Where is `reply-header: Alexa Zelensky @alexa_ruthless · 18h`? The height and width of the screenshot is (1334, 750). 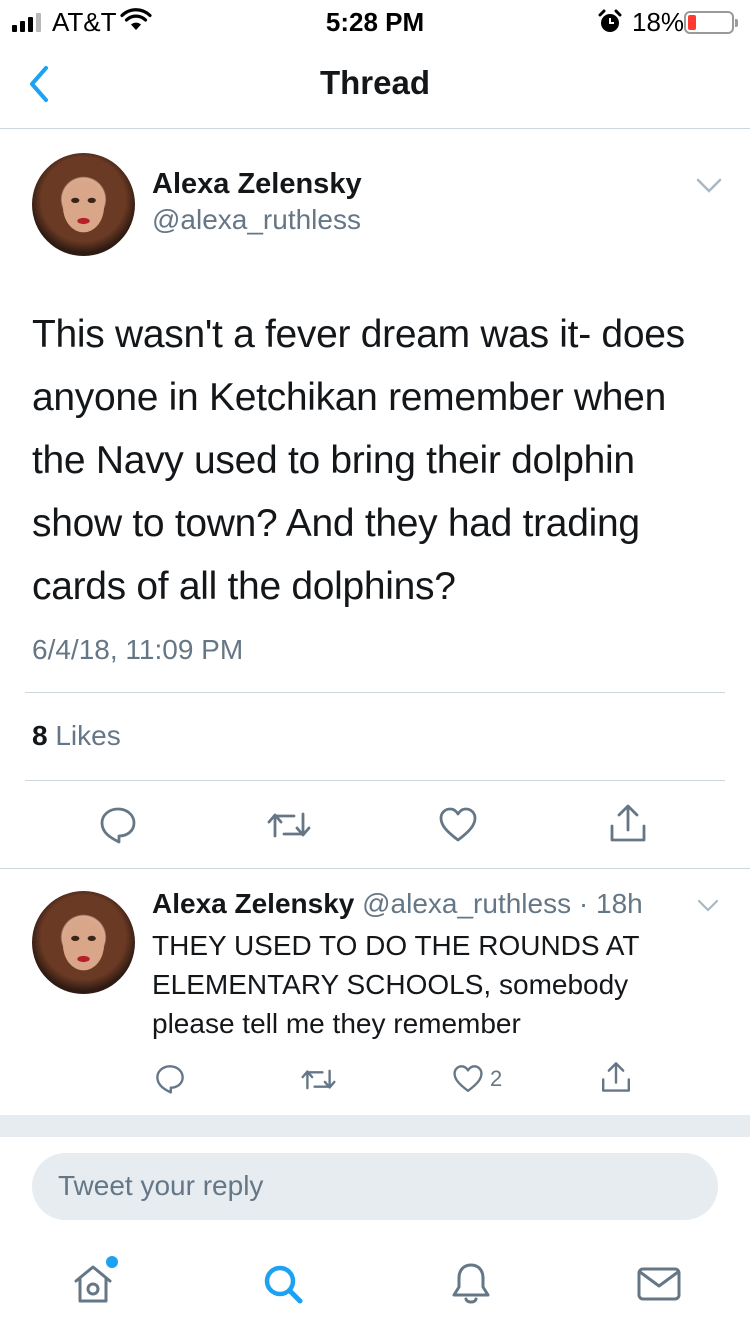 reply-header: Alexa Zelensky @alexa_ruthless · 18h is located at coordinates (397, 904).